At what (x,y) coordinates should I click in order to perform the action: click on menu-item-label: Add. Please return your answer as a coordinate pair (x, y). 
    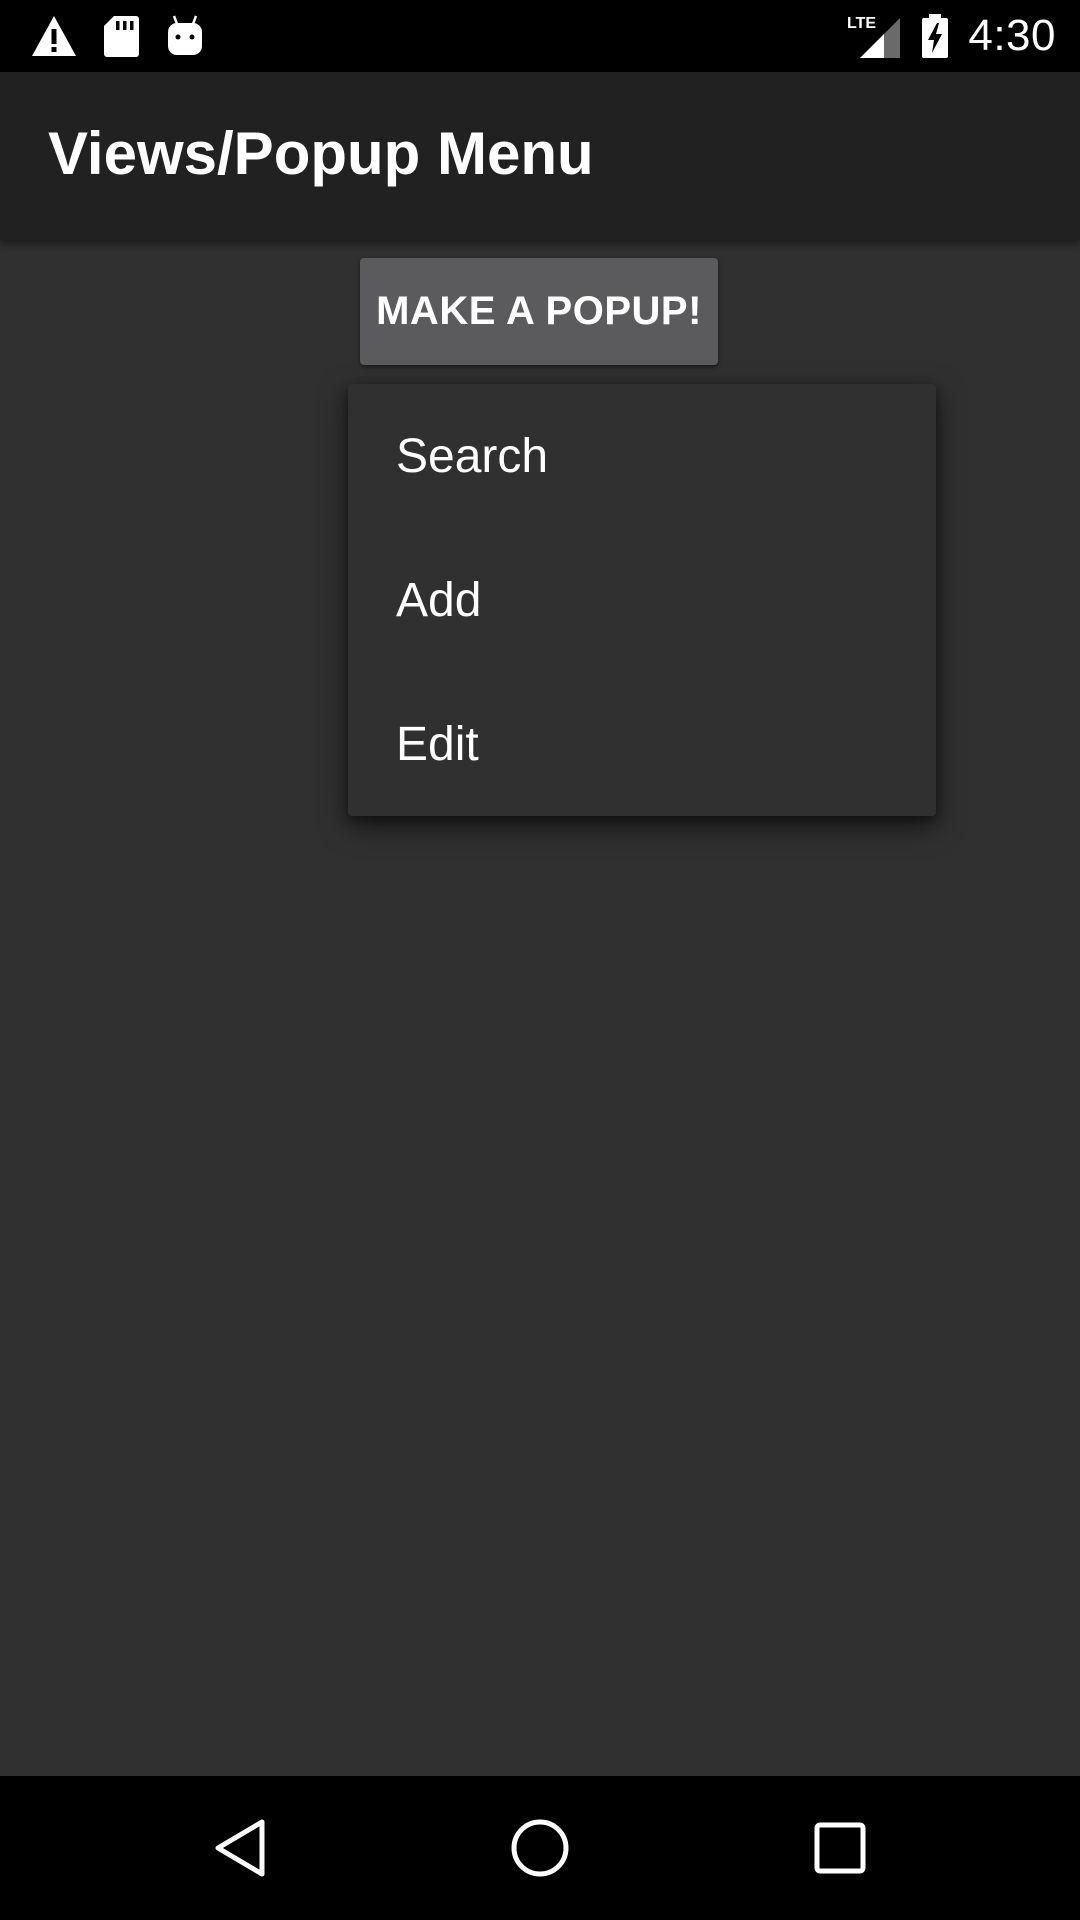
    Looking at the image, I should click on (439, 600).